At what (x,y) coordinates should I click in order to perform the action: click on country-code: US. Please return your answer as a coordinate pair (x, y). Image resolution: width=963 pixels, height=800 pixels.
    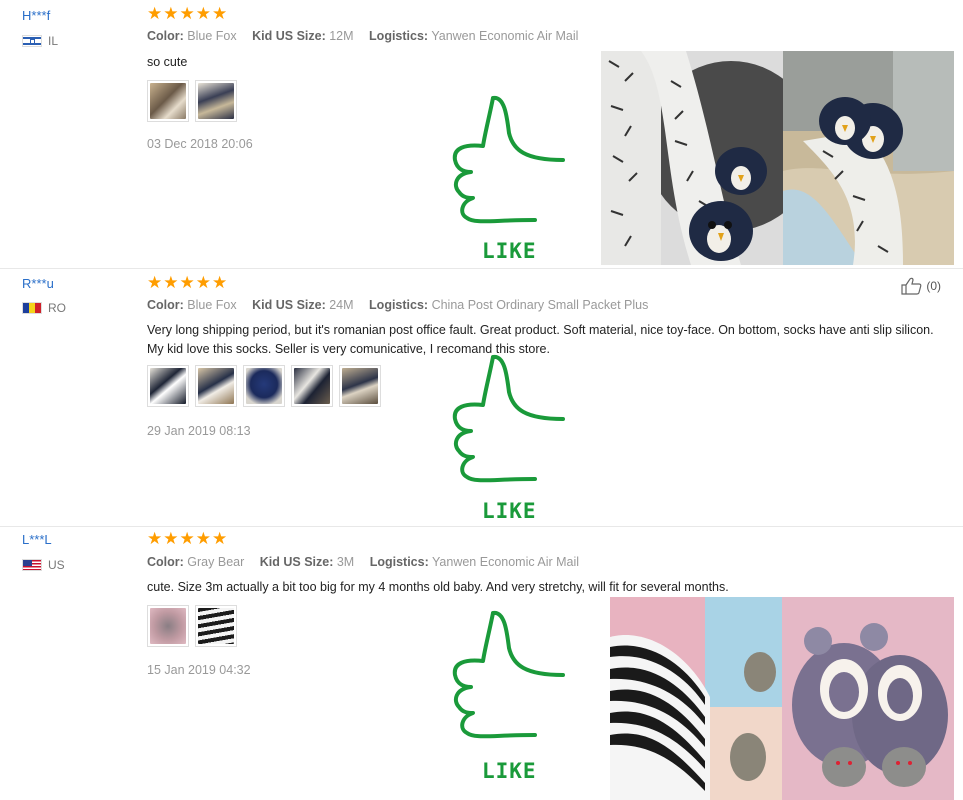
    Looking at the image, I should click on (56, 565).